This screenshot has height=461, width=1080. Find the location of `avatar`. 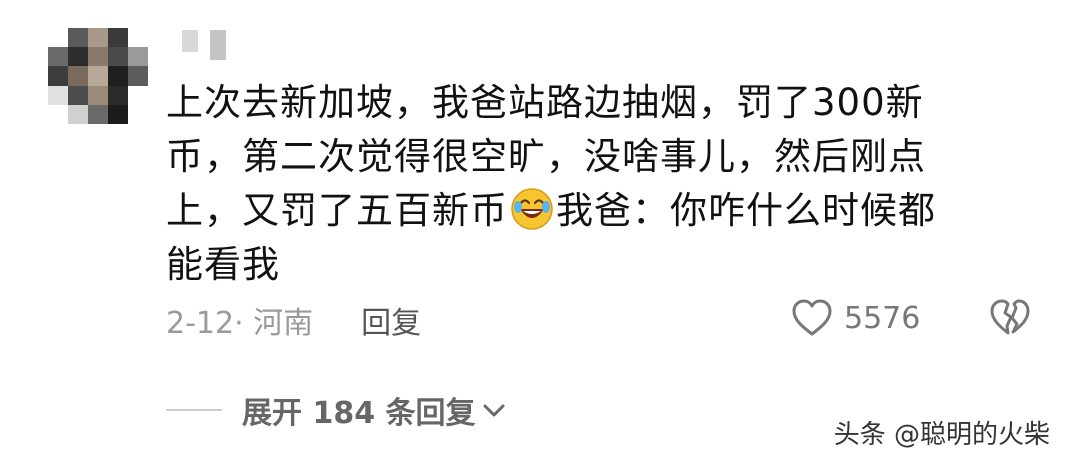

avatar is located at coordinates (98, 76).